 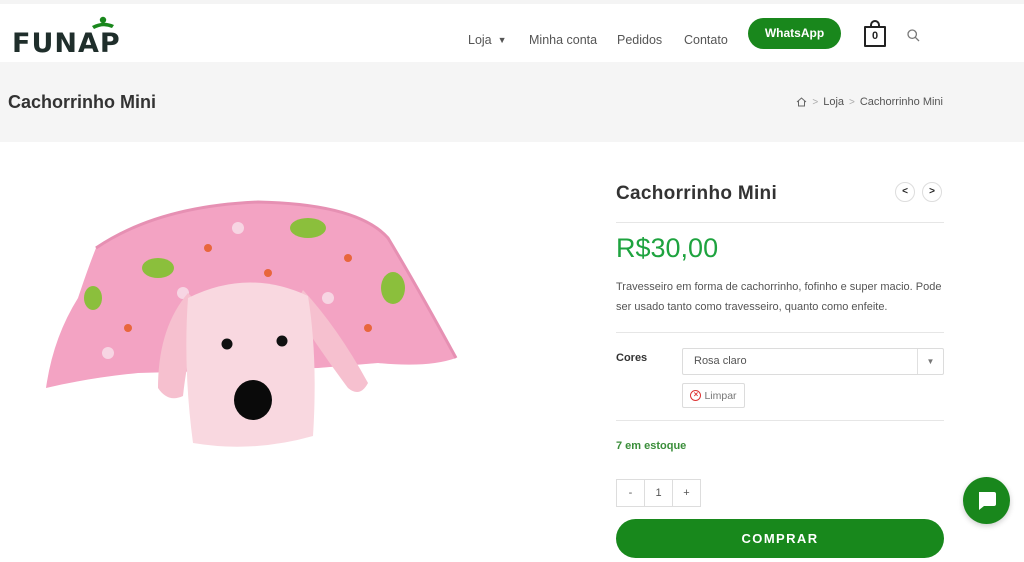 I want to click on prev-product-button: <, so click(x=905, y=192).